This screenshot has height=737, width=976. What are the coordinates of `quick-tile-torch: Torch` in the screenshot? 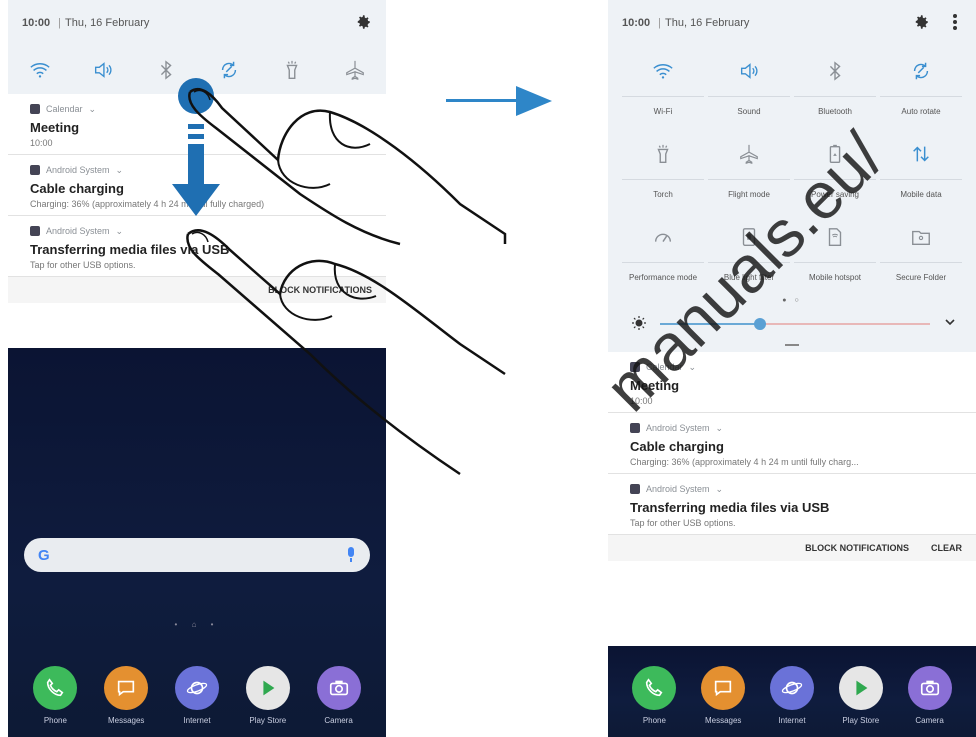 It's located at (663, 177).